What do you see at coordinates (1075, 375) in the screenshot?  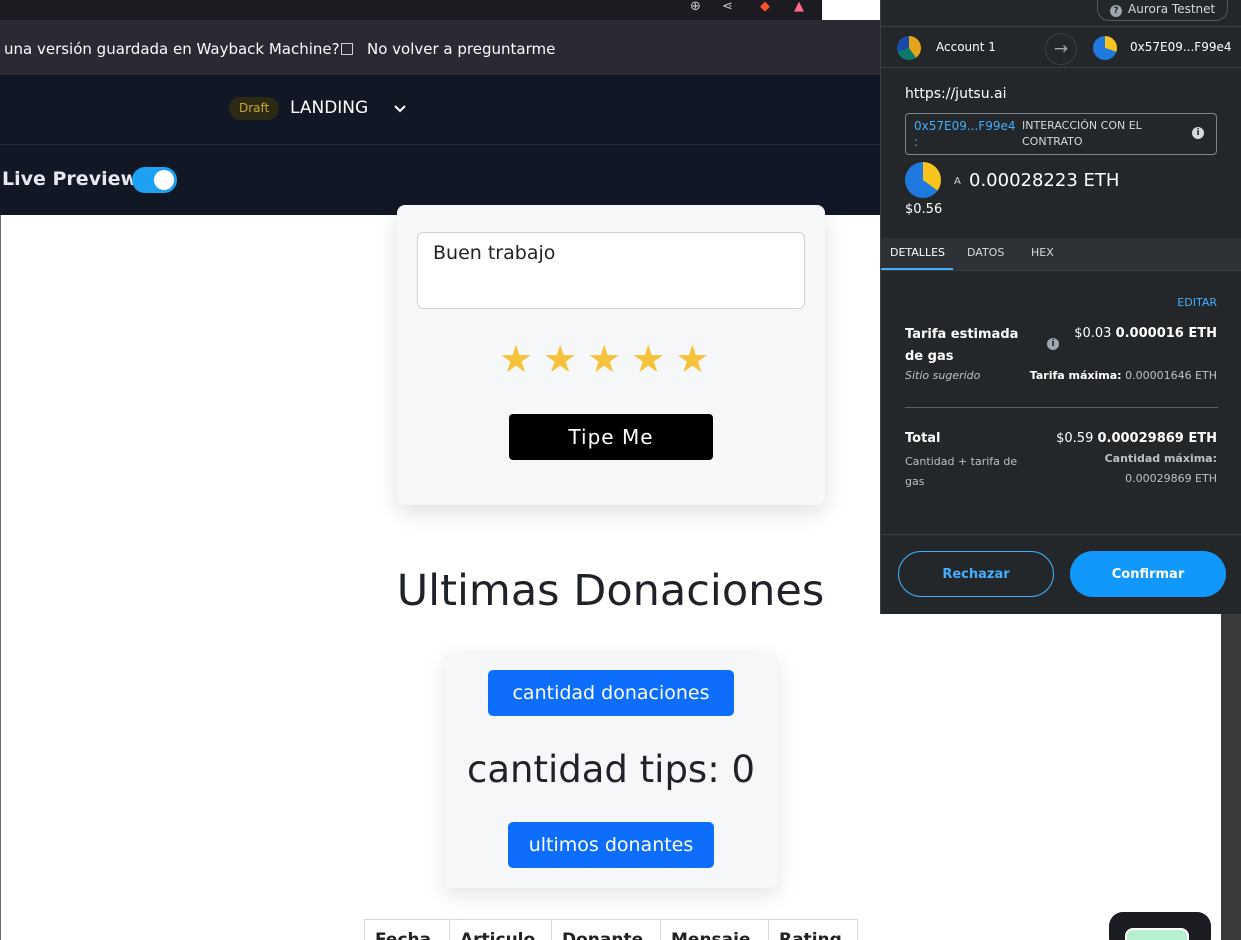 I see `gas-max-label: Tarifa máxima:` at bounding box center [1075, 375].